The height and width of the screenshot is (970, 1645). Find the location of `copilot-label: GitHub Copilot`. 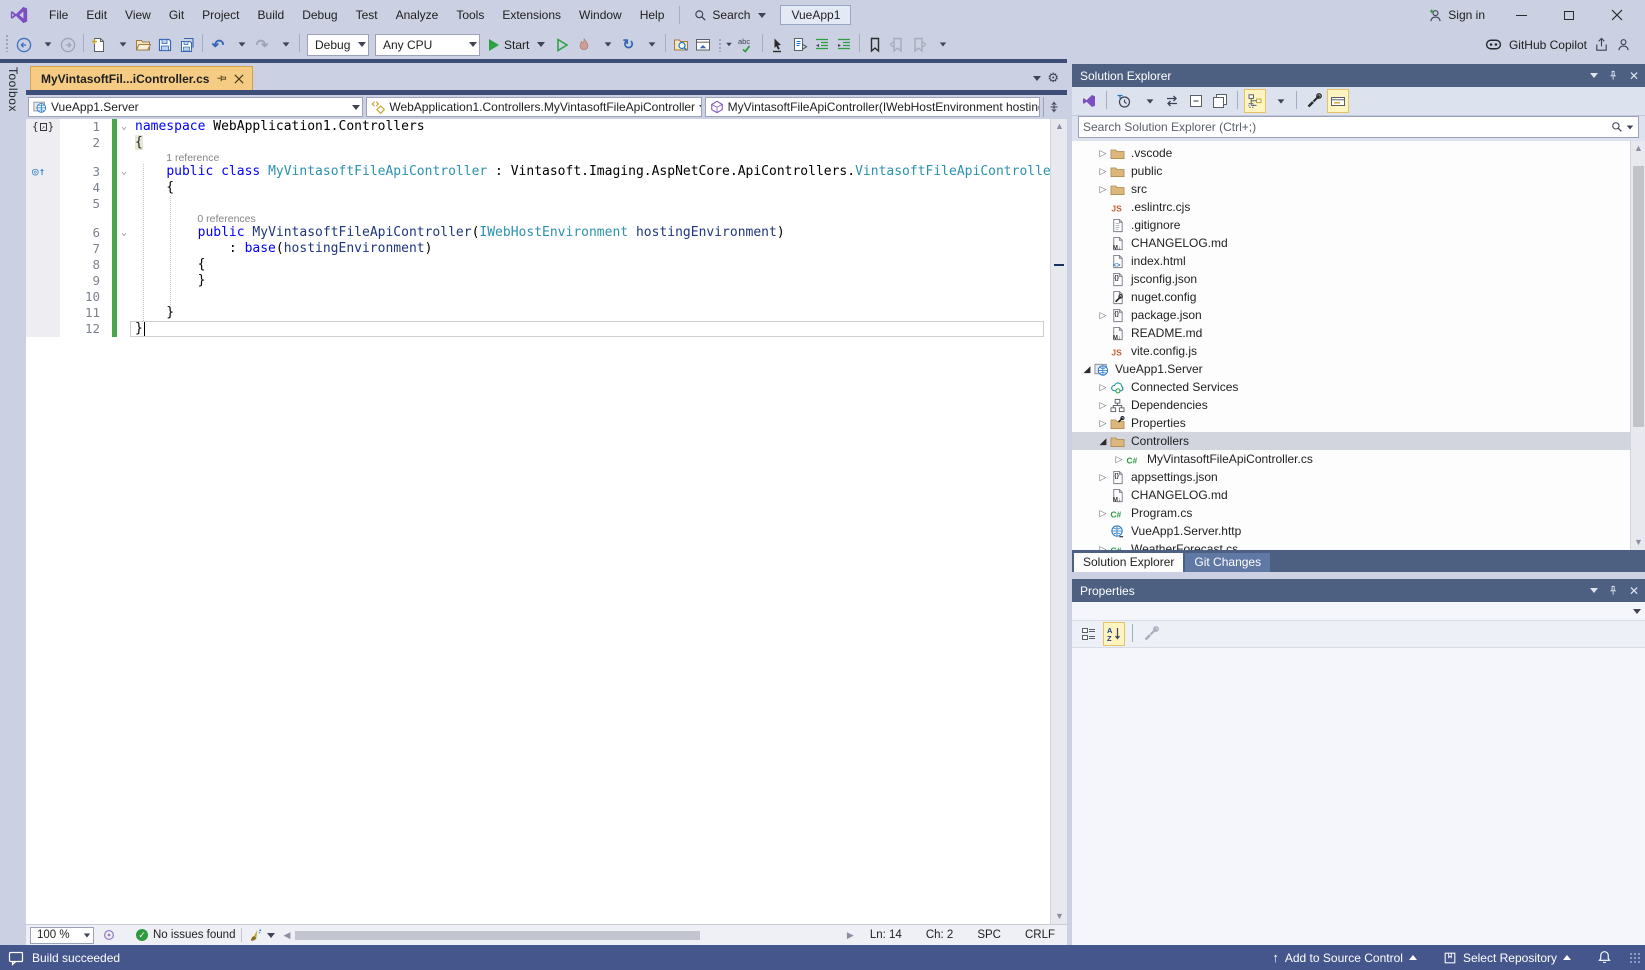

copilot-label: GitHub Copilot is located at coordinates (1548, 45).